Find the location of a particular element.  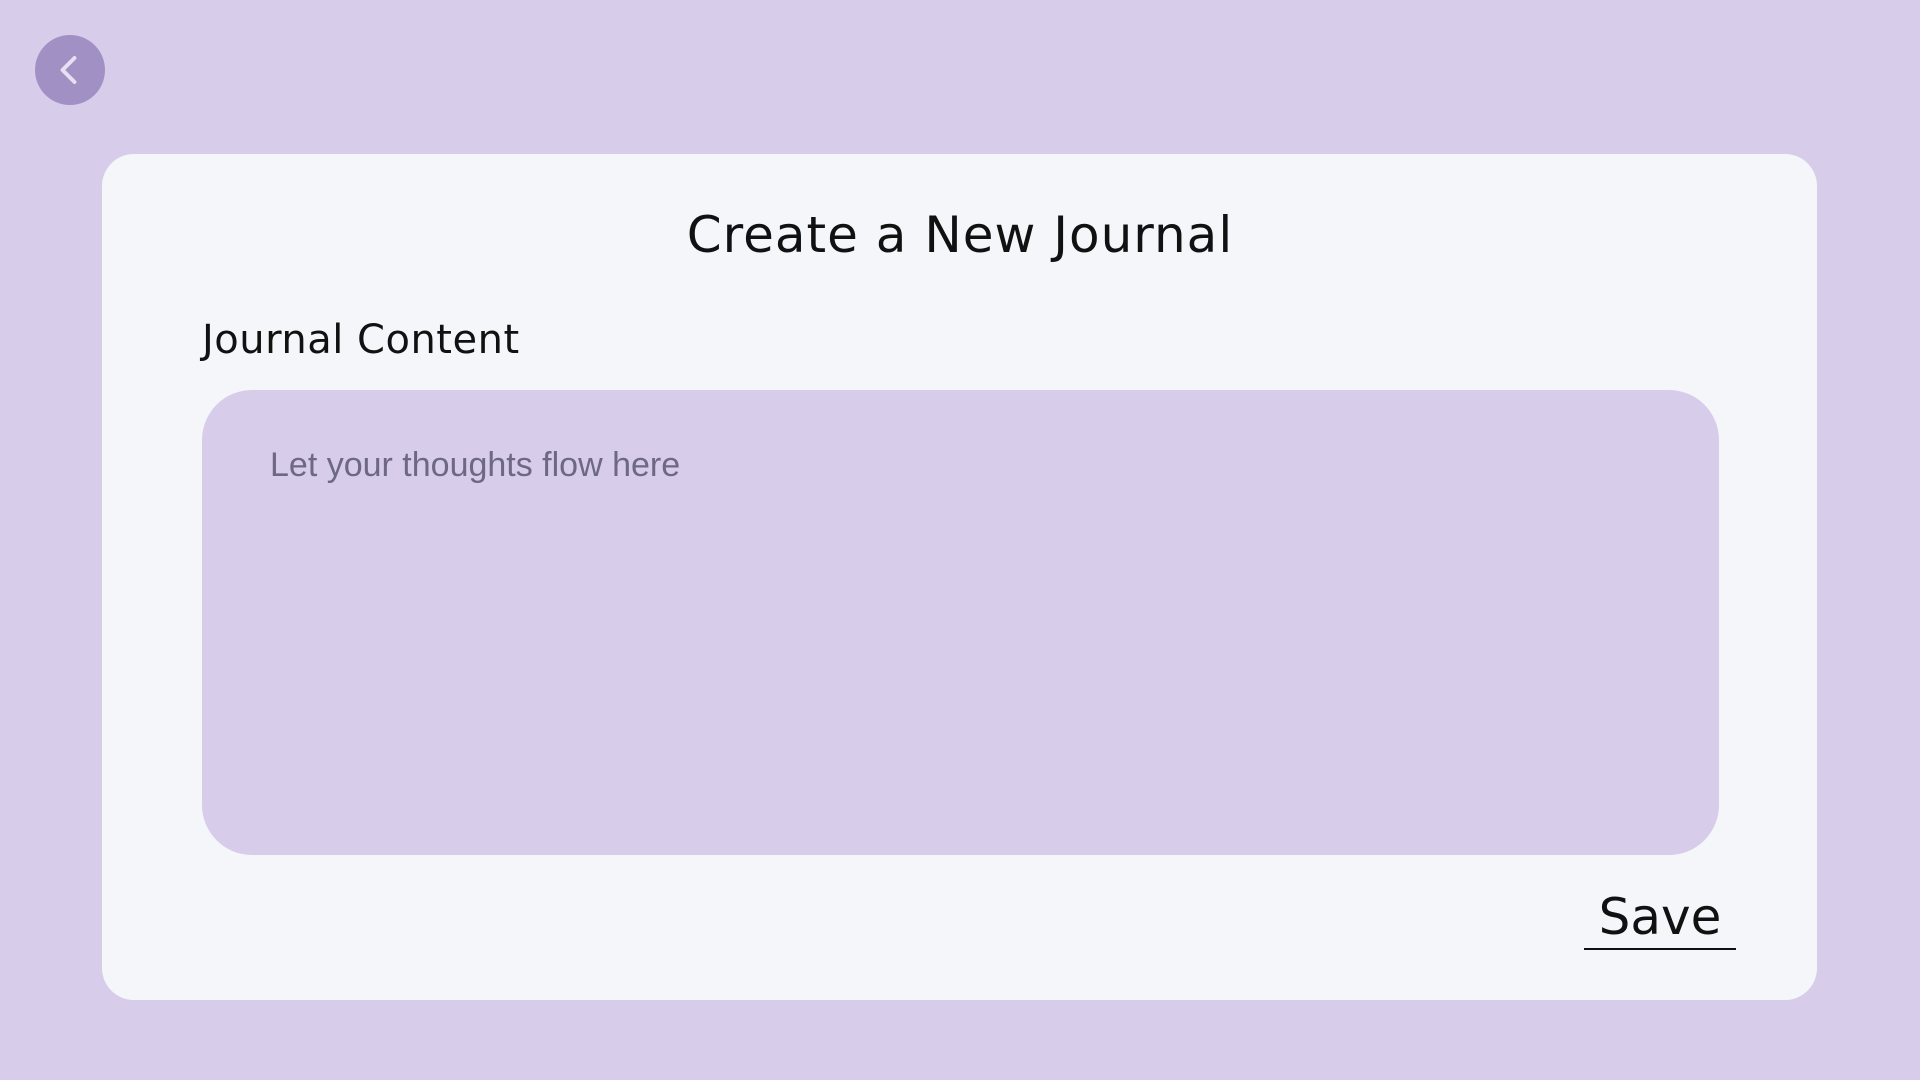

journal-content-label: Journal Content is located at coordinates (361, 340).